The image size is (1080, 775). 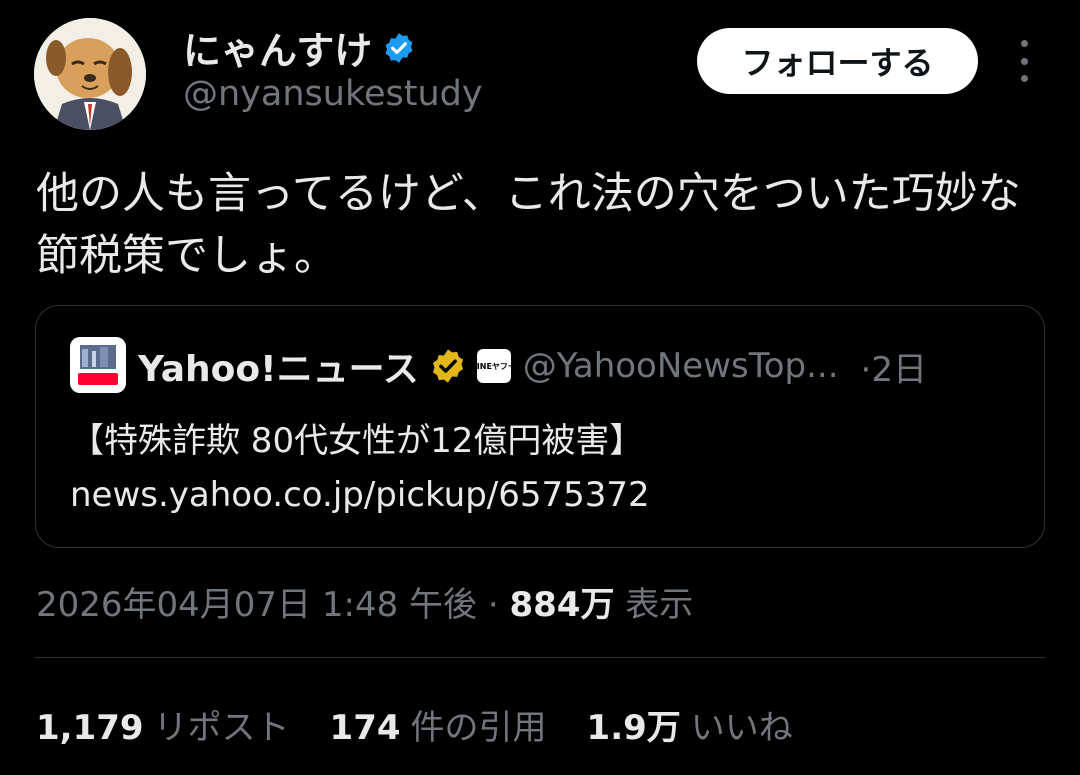 What do you see at coordinates (90, 728) in the screenshot?
I see `reposts-count: 1,179` at bounding box center [90, 728].